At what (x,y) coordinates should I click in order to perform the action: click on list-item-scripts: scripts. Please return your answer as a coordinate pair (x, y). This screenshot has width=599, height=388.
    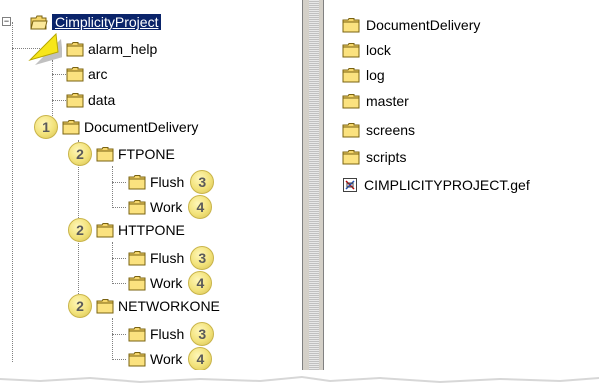
    Looking at the image, I should click on (374, 157).